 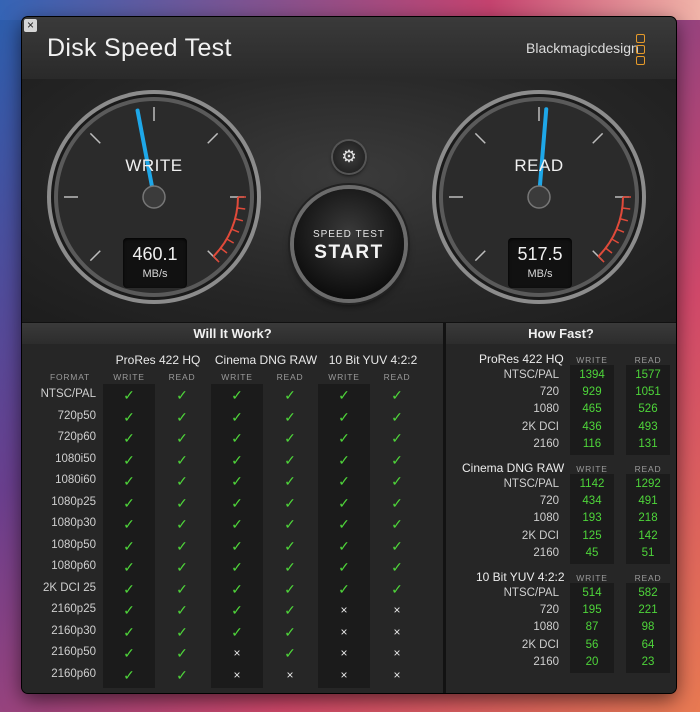 What do you see at coordinates (73, 673) in the screenshot?
I see `format-label: 2160p60` at bounding box center [73, 673].